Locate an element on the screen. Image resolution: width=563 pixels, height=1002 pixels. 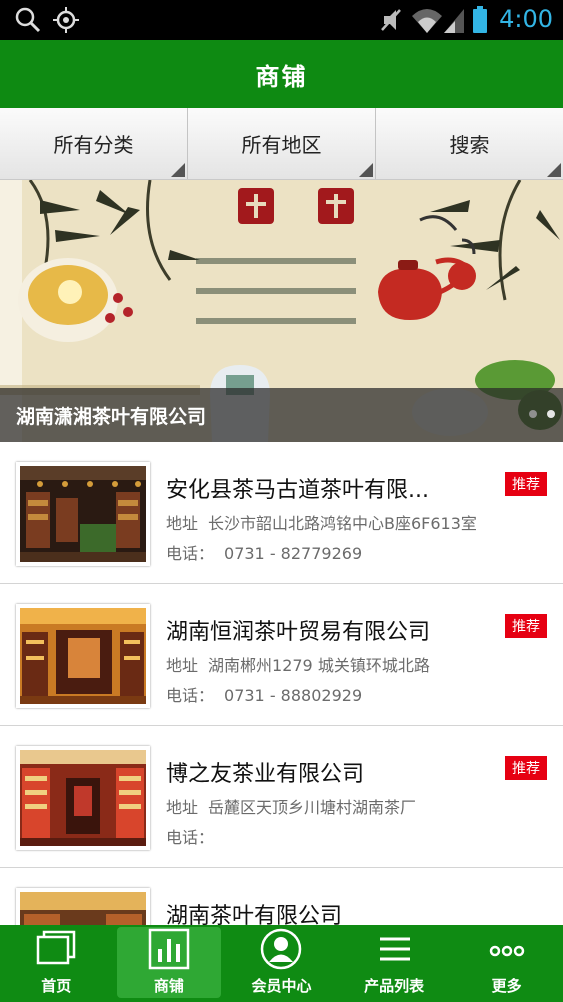
nav-product-list: 产品列表 is located at coordinates (394, 963).